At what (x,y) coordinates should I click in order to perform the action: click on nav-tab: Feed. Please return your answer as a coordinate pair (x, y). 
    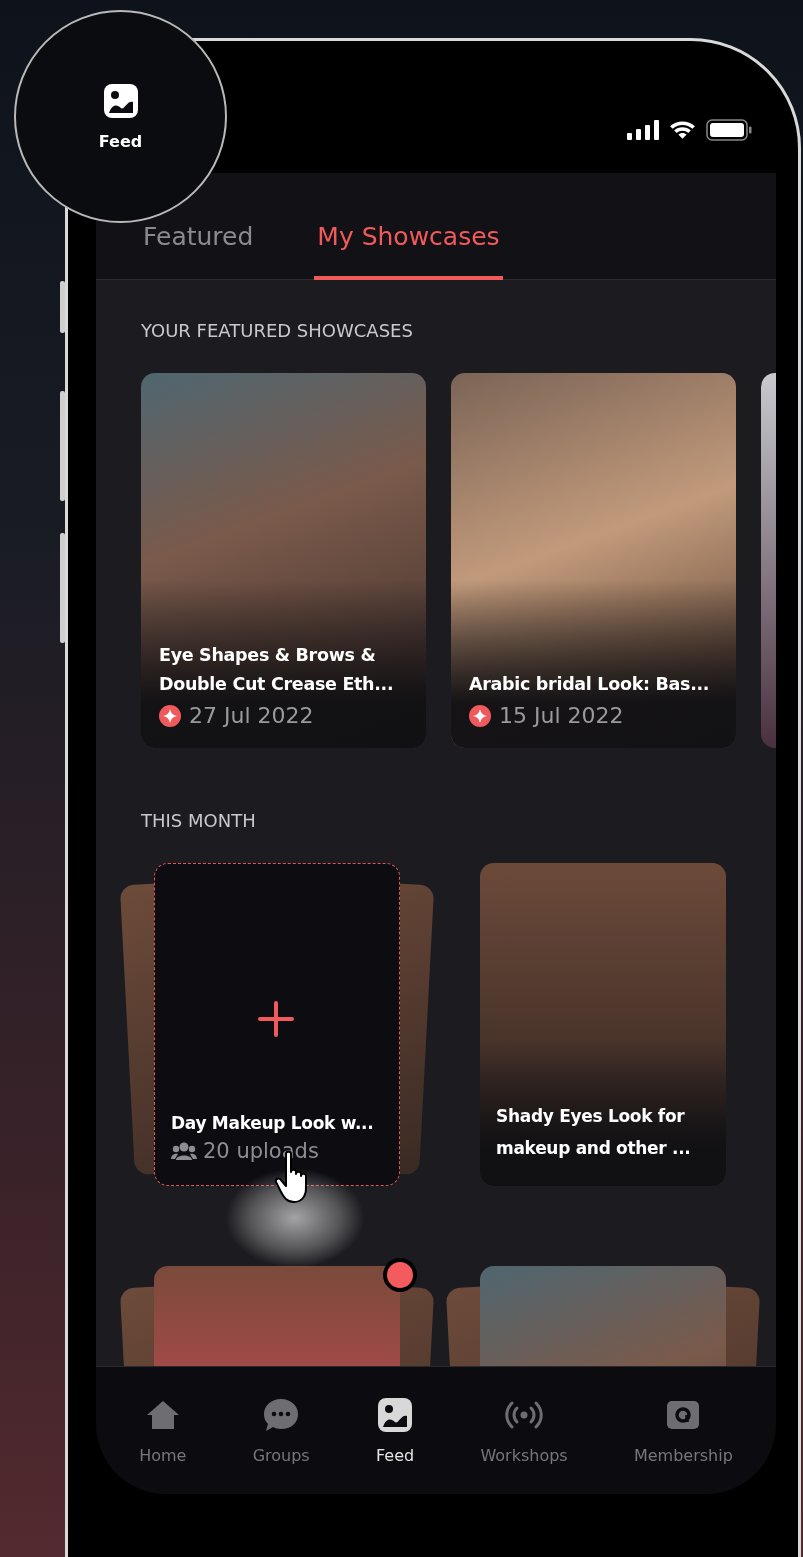
    Looking at the image, I should click on (395, 1430).